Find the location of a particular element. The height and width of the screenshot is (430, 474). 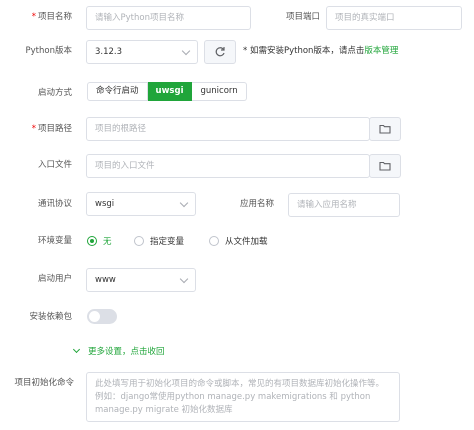

refresh-icon is located at coordinates (220, 52).